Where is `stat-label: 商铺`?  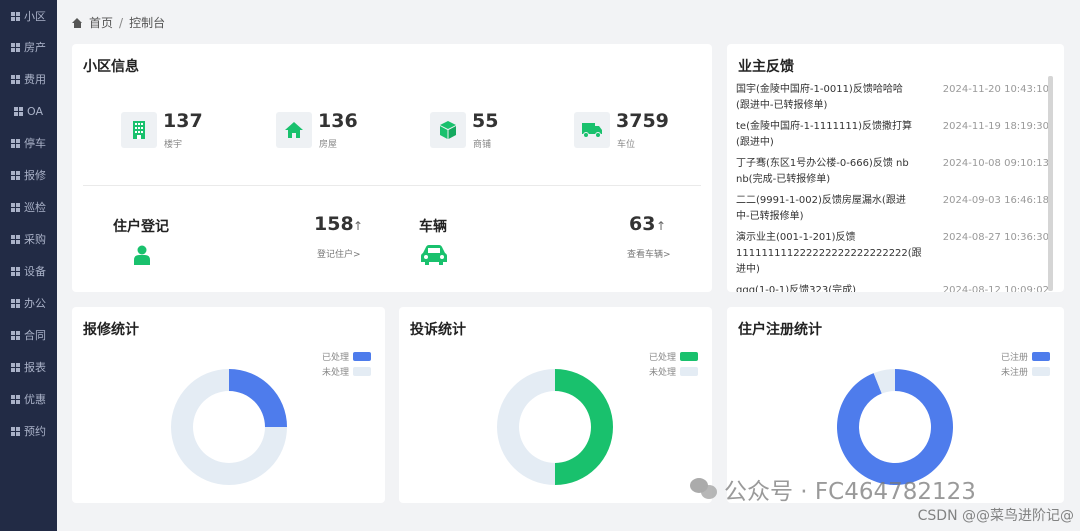 stat-label: 商铺 is located at coordinates (482, 145).